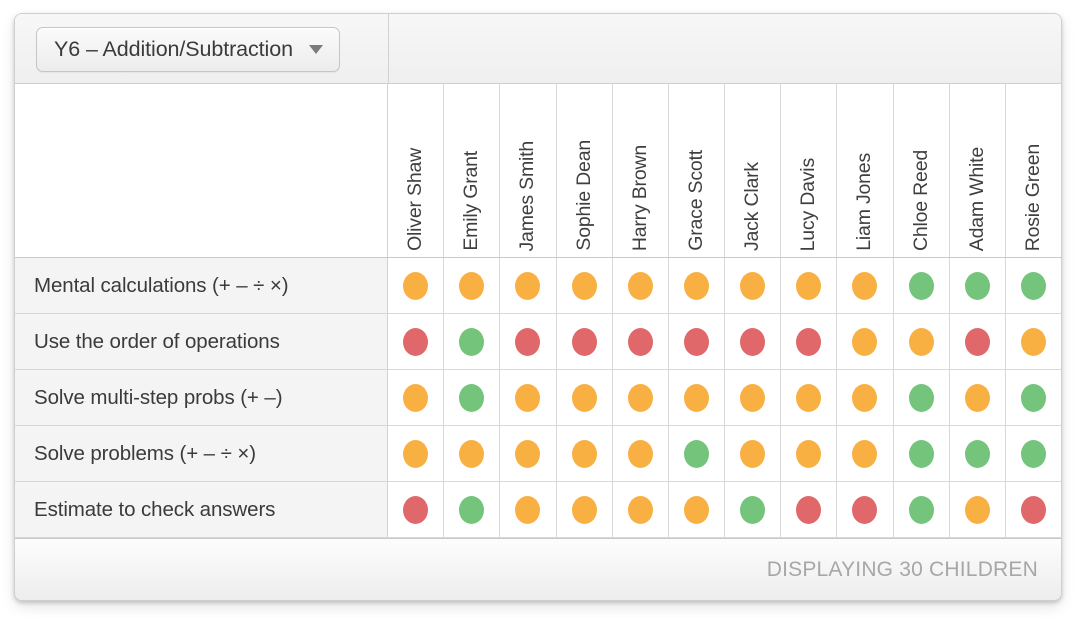  I want to click on student-name-header-cell: Adam White, so click(978, 170).